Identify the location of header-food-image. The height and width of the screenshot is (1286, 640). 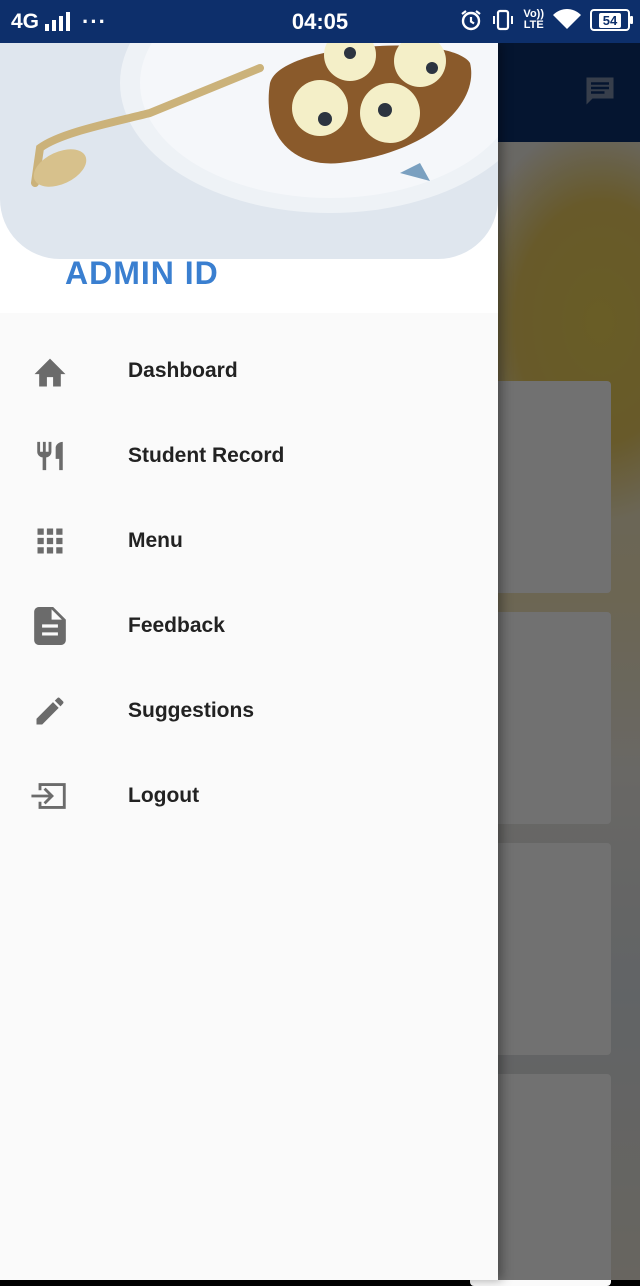
(249, 151).